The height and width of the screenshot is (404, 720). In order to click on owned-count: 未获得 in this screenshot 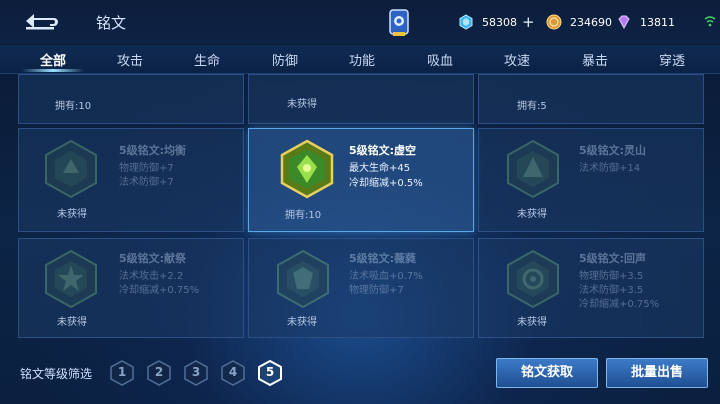, I will do `click(302, 104)`.